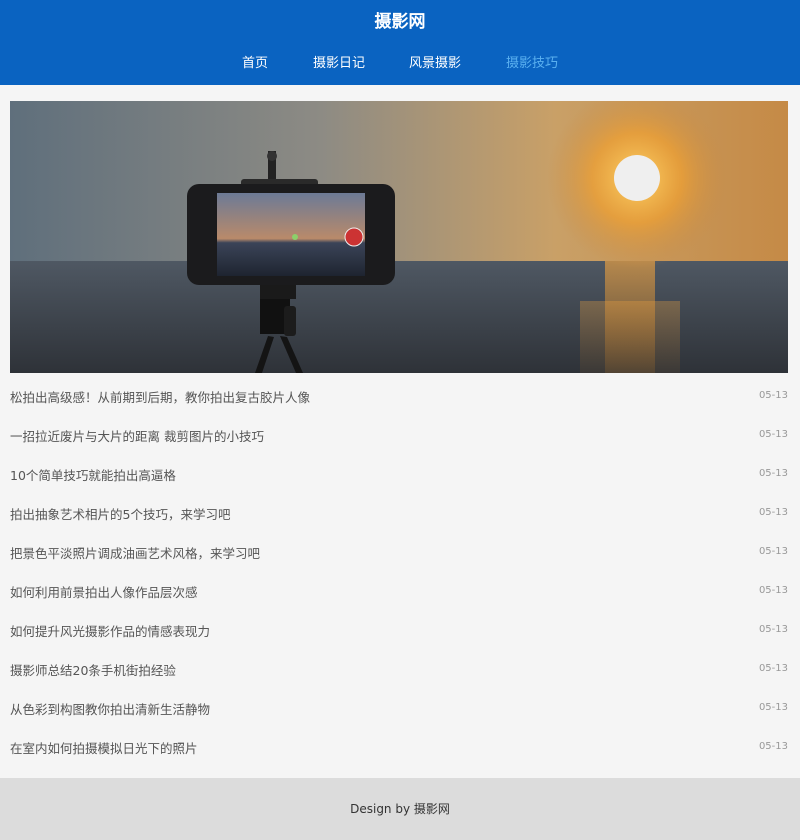 The height and width of the screenshot is (840, 800). Describe the element at coordinates (93, 671) in the screenshot. I see `article-title: 摄影师总结20条手机街拍经验` at that location.